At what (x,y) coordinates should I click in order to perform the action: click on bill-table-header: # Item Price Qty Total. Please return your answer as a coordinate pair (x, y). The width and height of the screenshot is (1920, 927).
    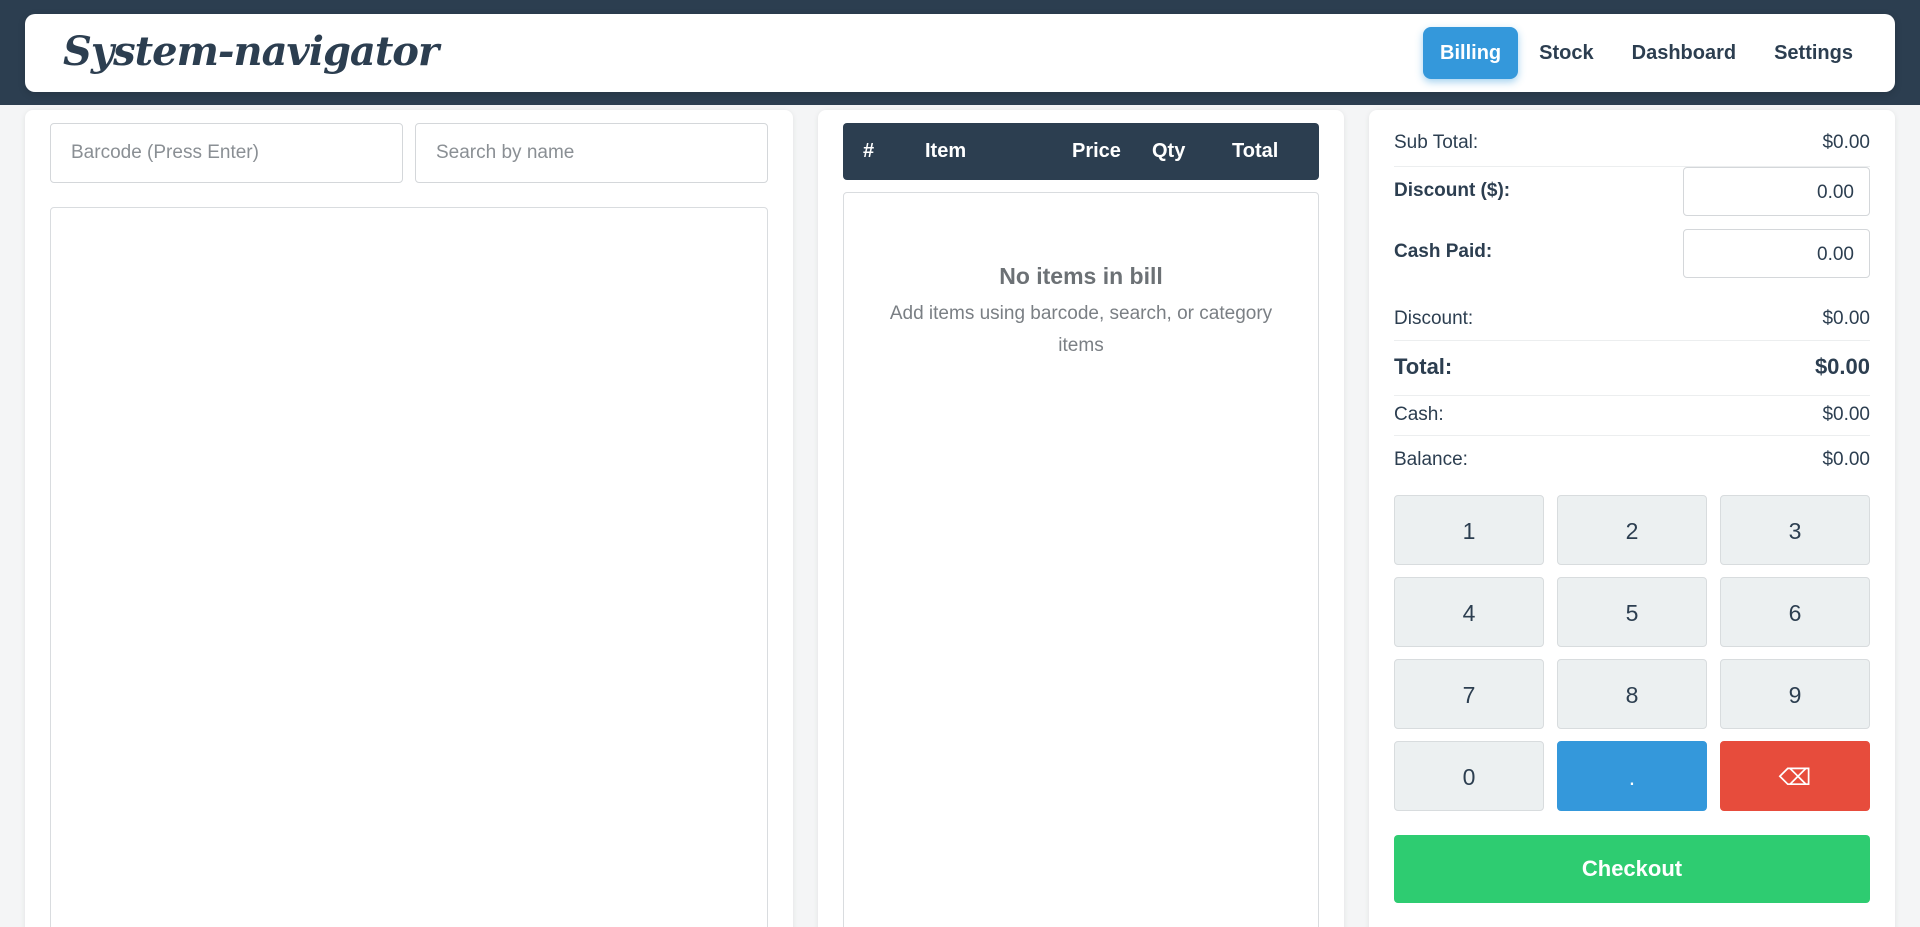
    Looking at the image, I should click on (1081, 151).